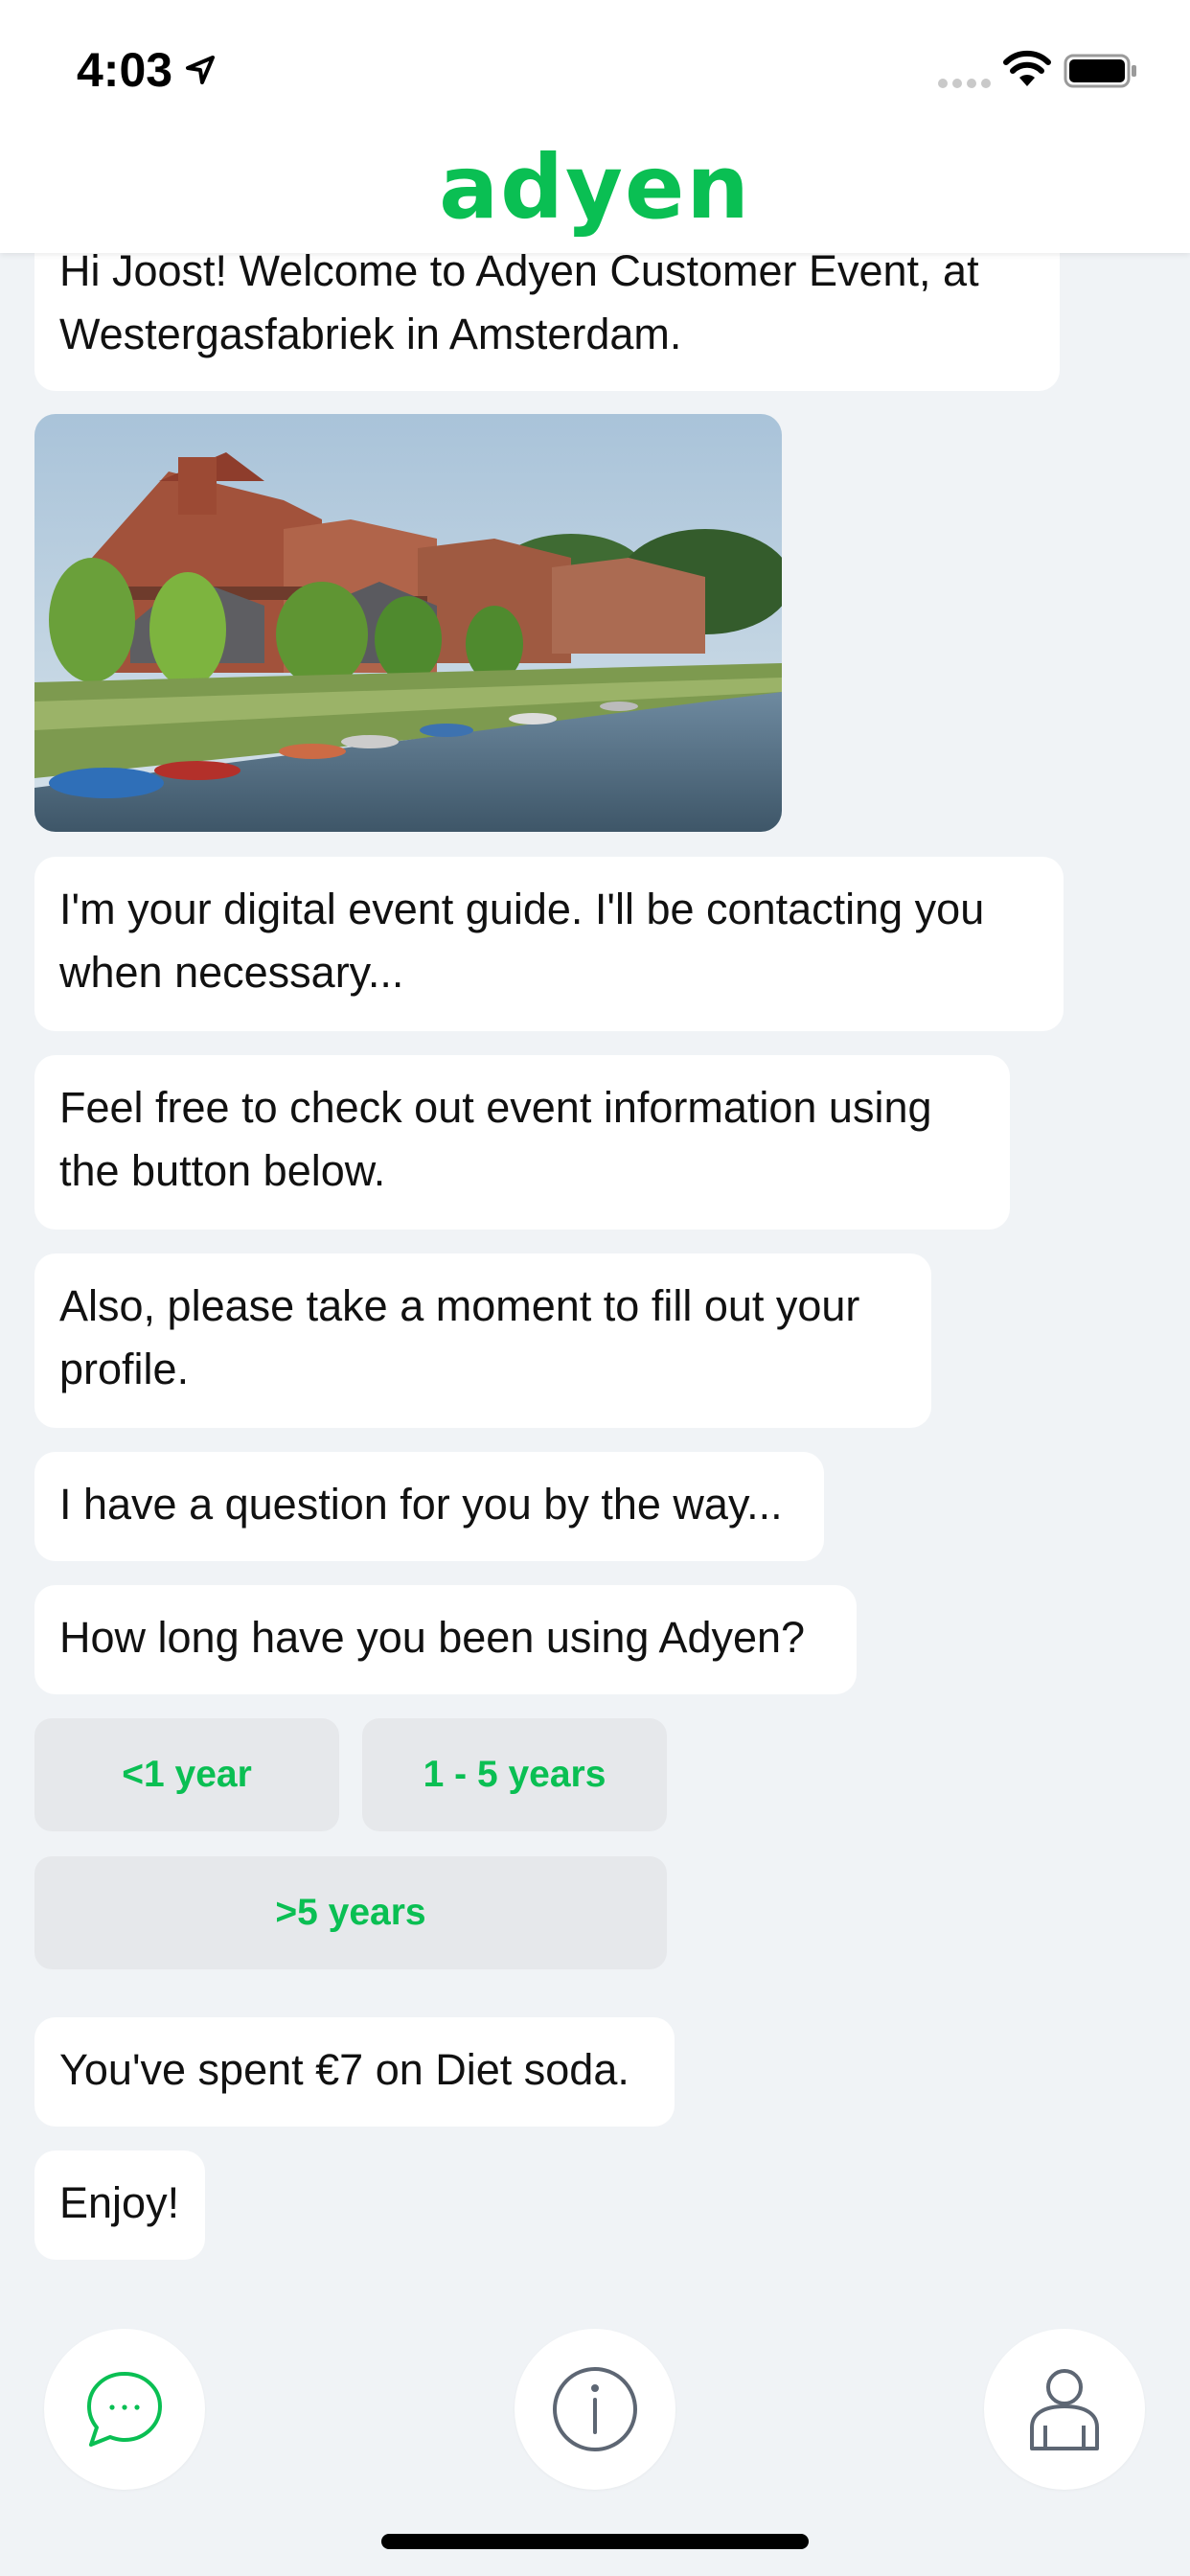 The height and width of the screenshot is (2576, 1190). Describe the element at coordinates (350, 1912) in the screenshot. I see `reply-more-than-5-years-button: >5 years` at that location.